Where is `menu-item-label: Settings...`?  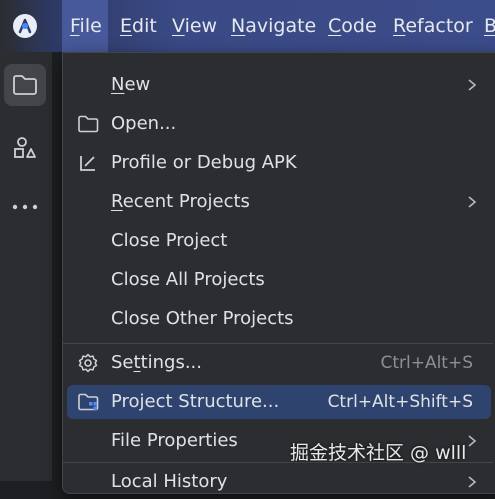
menu-item-label: Settings... is located at coordinates (156, 362).